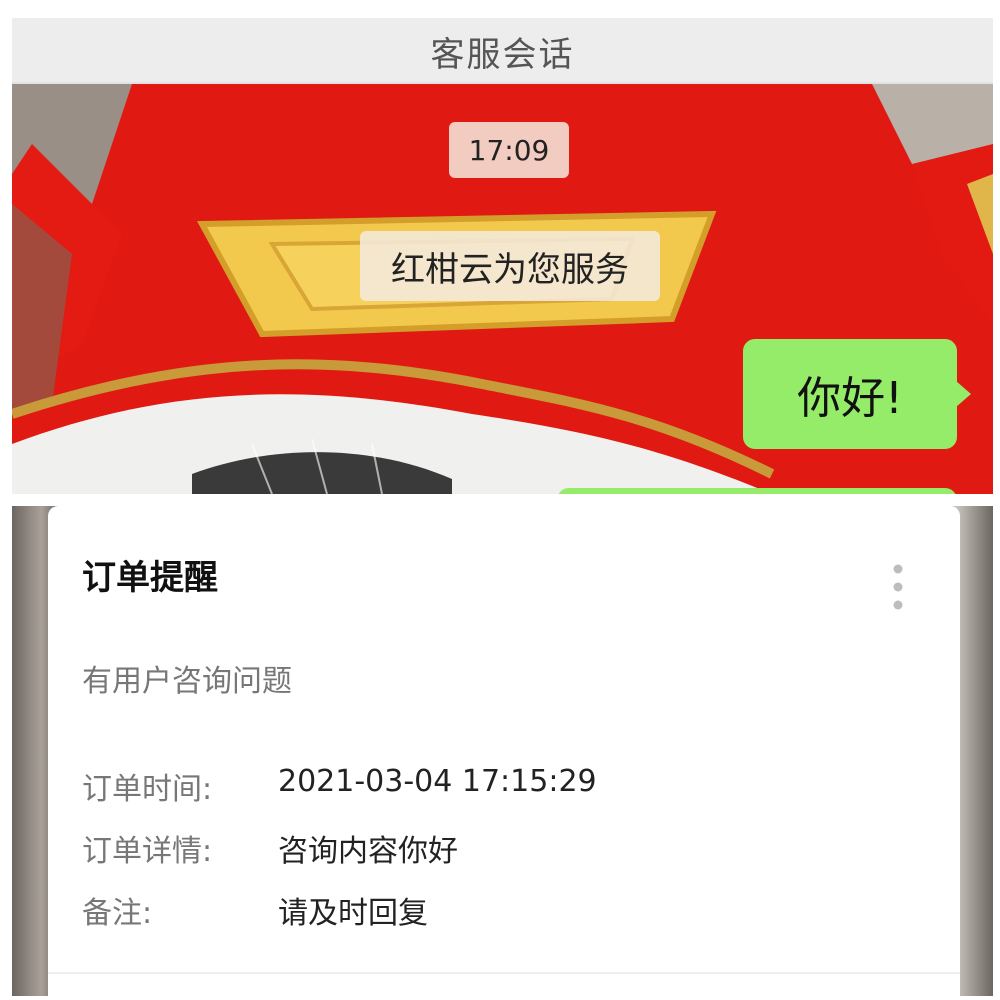 This screenshot has width=1000, height=1000. I want to click on card-subtitle: 有用户咨询问题, so click(187, 681).